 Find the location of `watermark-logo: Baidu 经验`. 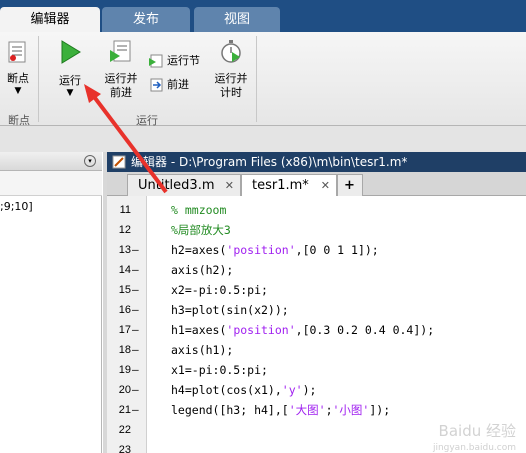

watermark-logo: Baidu 经验 is located at coordinates (477, 431).